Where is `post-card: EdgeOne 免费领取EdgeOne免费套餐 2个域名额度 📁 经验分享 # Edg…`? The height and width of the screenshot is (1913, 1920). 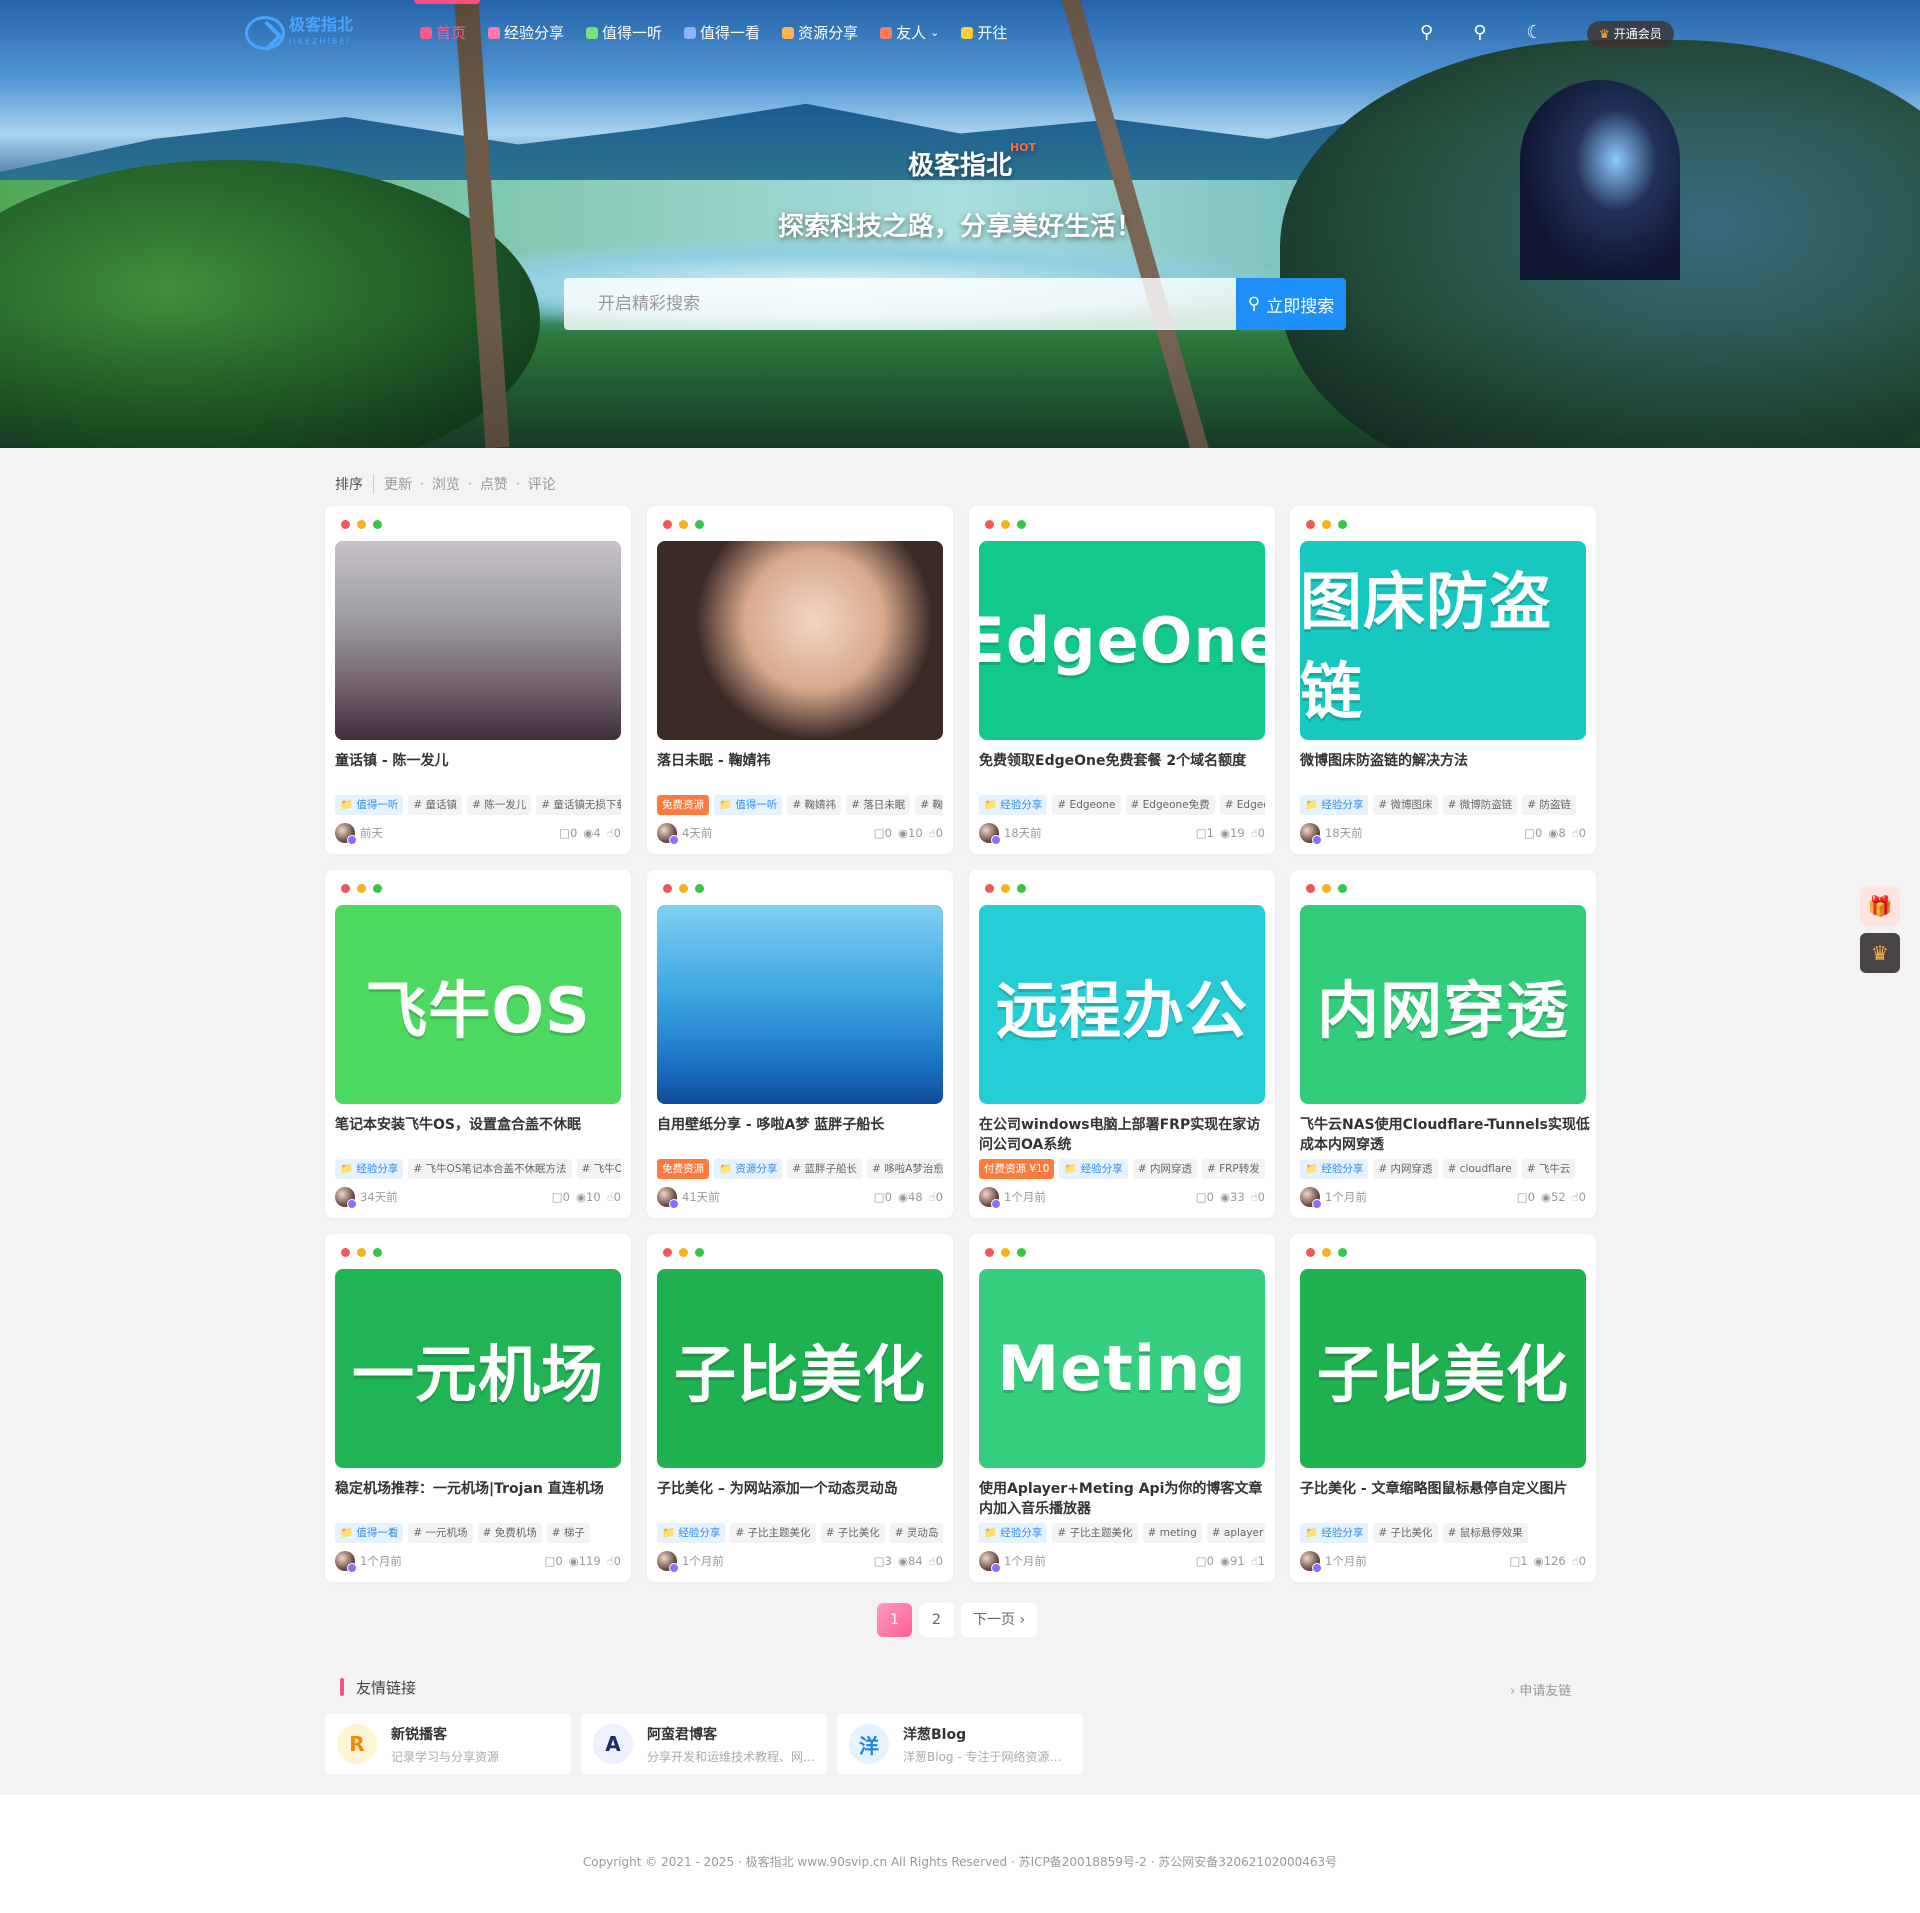
post-card: EdgeOne 免费领取EdgeOne免费套餐 2个域名额度 📁 经验分享 # Edg… is located at coordinates (1122, 680).